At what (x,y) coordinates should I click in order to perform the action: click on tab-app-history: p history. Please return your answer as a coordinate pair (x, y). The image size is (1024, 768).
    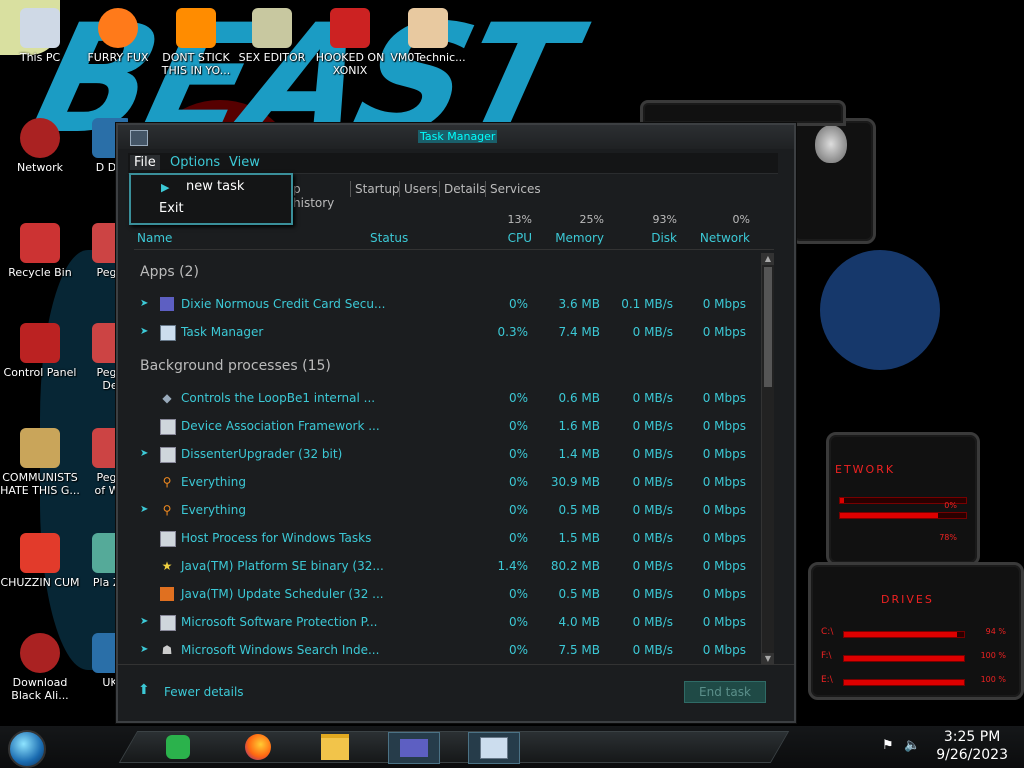
    Looking at the image, I should click on (313, 196).